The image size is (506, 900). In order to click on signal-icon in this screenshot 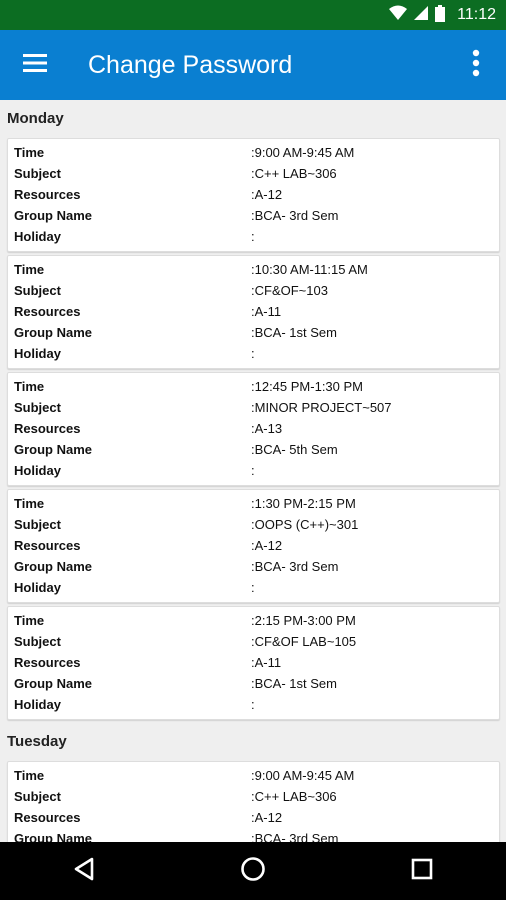, I will do `click(421, 15)`.